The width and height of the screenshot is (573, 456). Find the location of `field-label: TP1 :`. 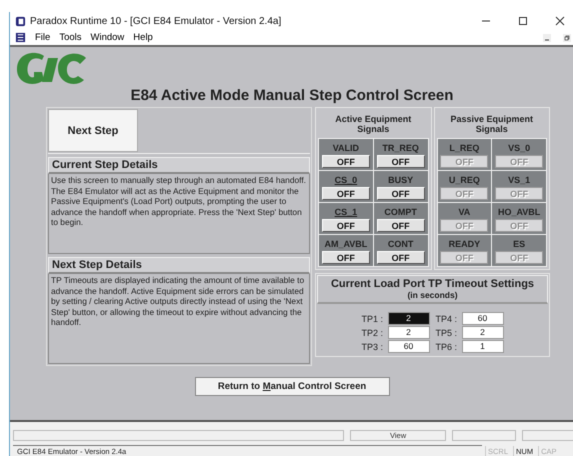

field-label: TP1 : is located at coordinates (373, 319).